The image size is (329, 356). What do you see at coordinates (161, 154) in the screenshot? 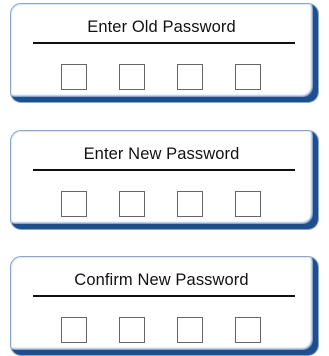
I see `new-password-title: Enter New Password` at bounding box center [161, 154].